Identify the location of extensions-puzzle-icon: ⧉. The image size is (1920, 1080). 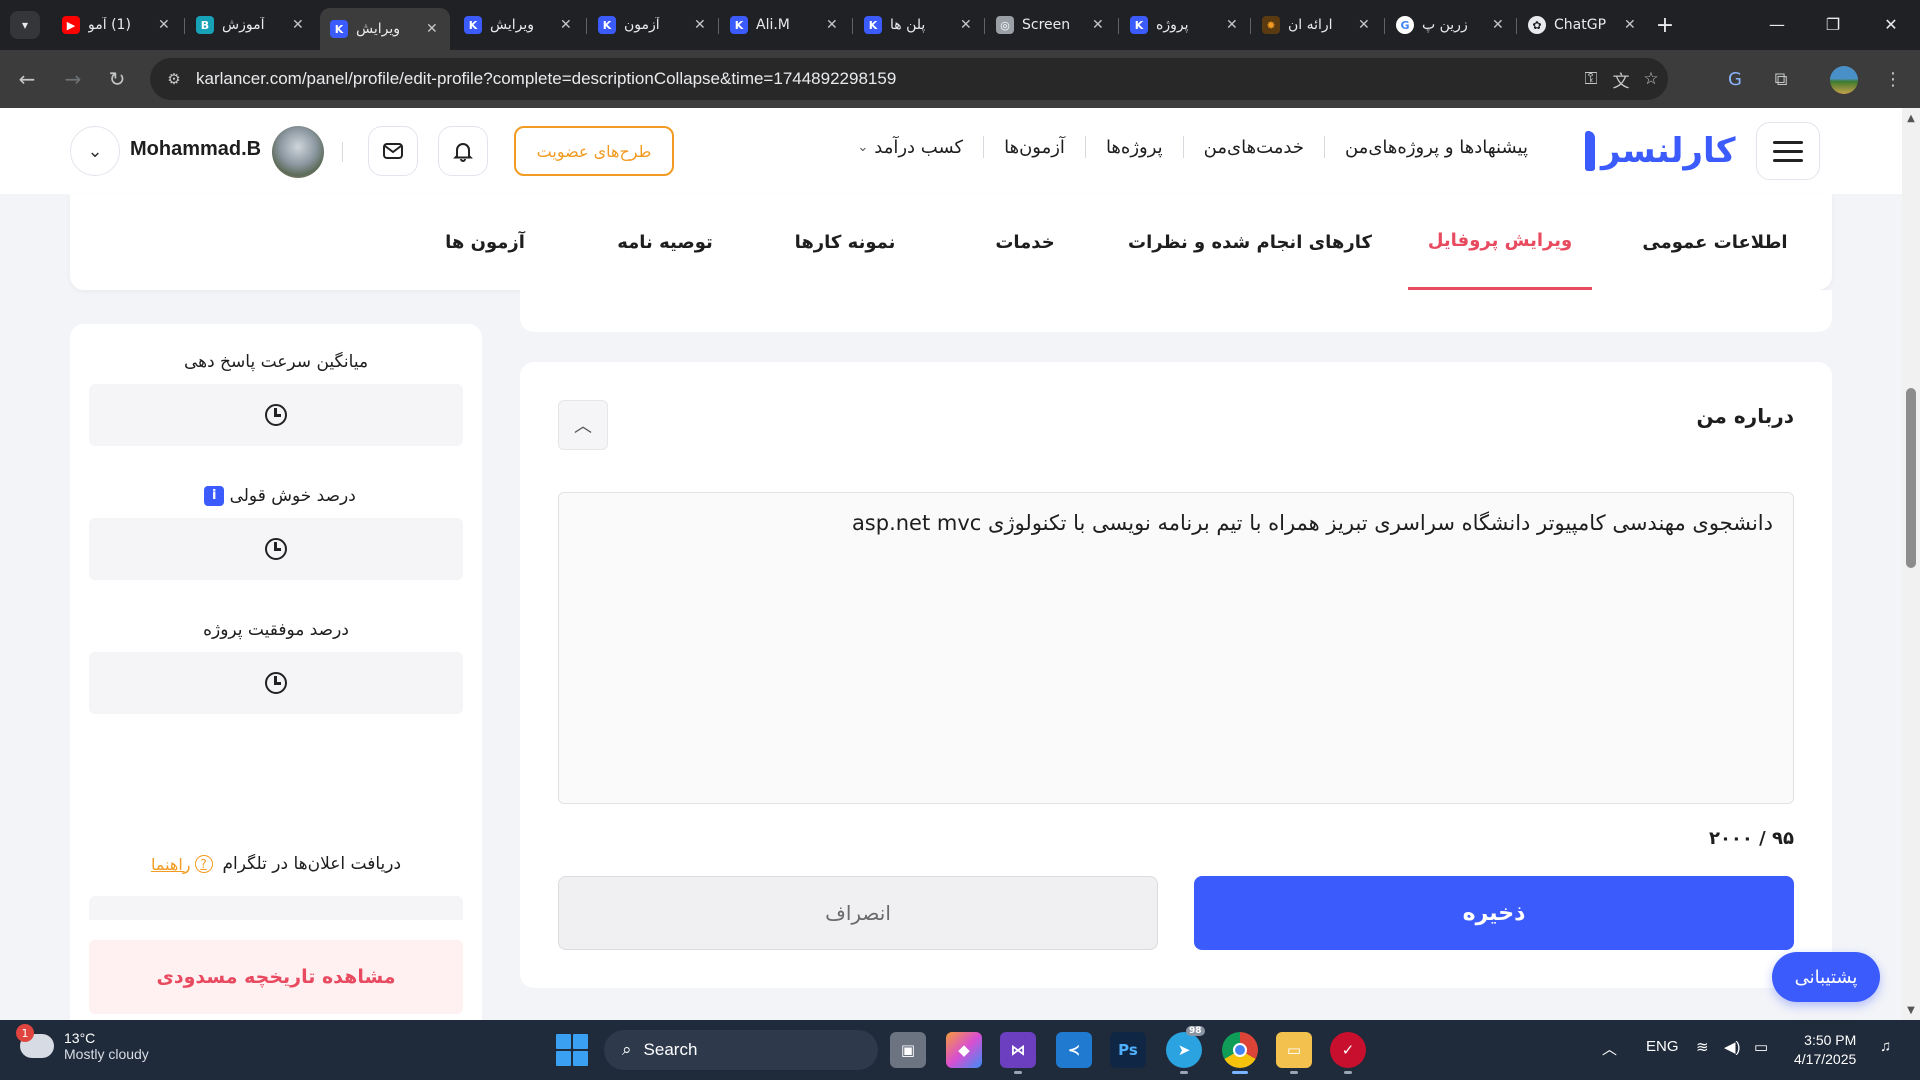
(1781, 79).